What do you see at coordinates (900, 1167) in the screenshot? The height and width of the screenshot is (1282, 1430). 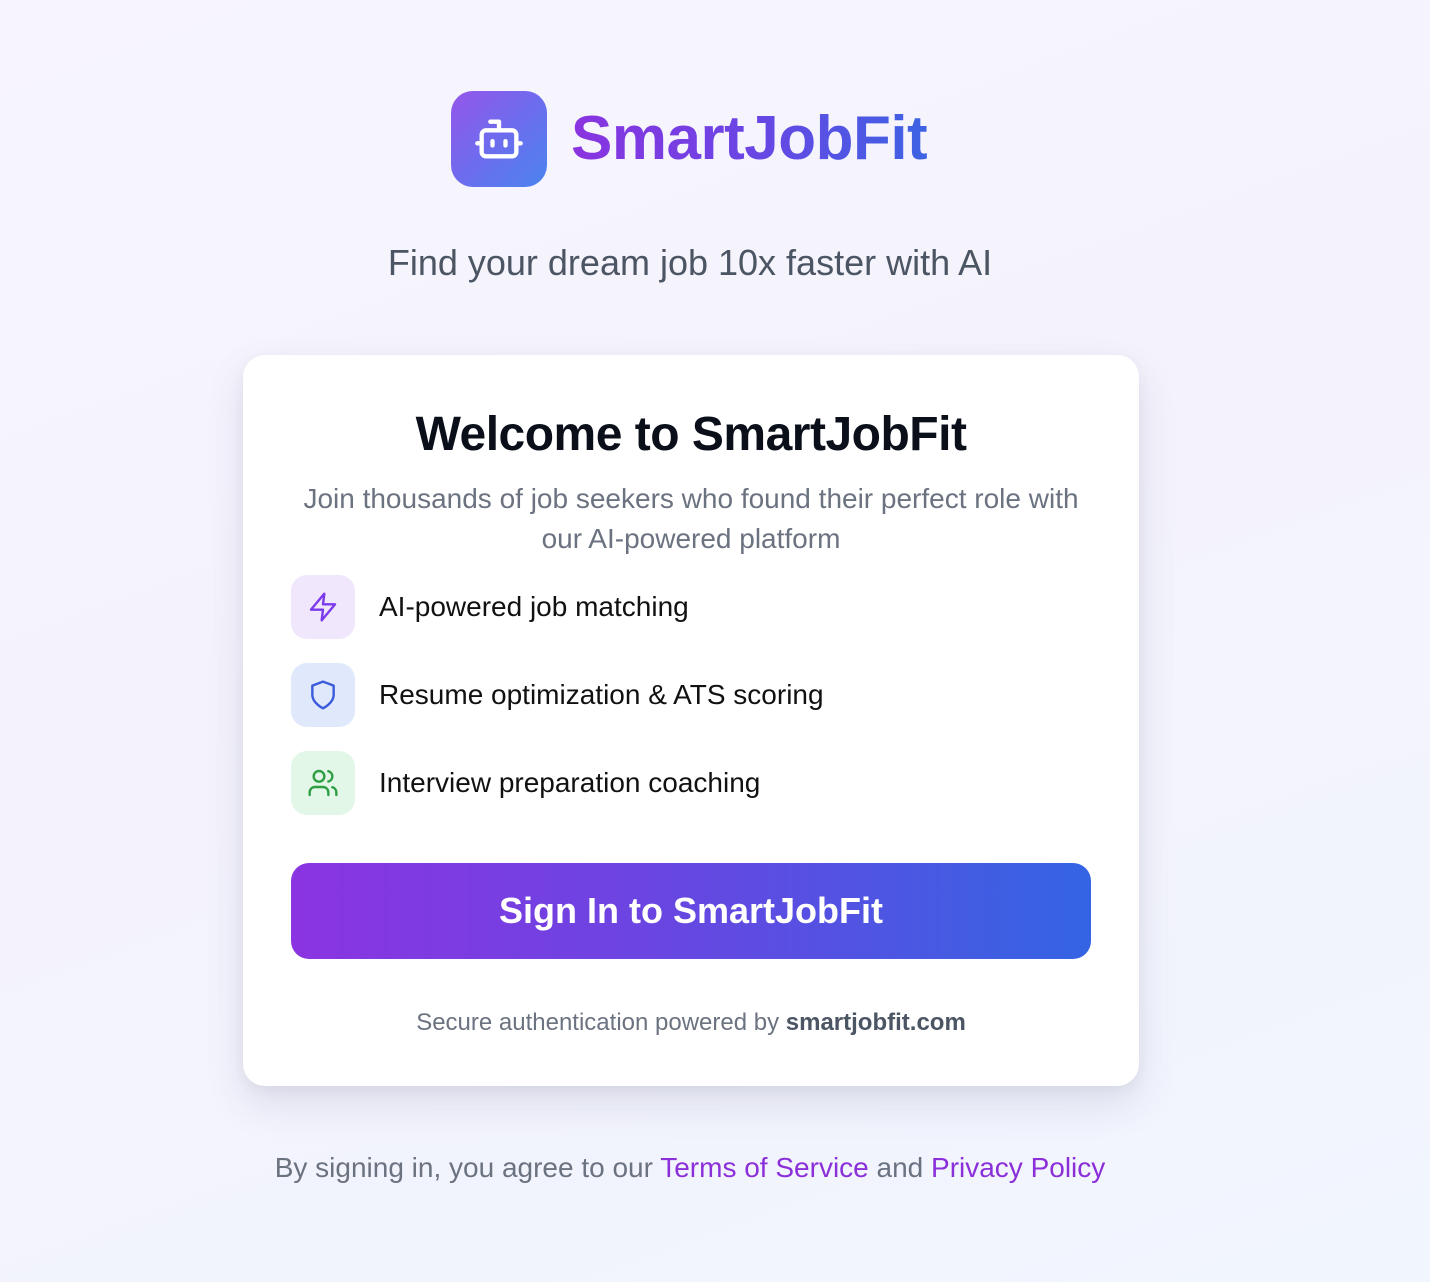 I see `legal-and: and` at bounding box center [900, 1167].